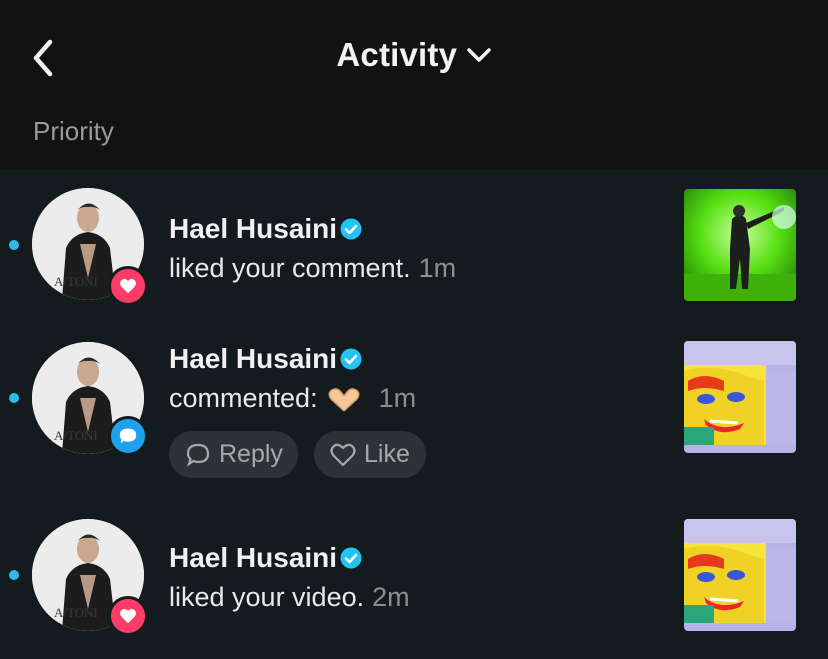 This screenshot has height=659, width=828. Describe the element at coordinates (344, 400) in the screenshot. I see `heart-hands-emoji` at that location.